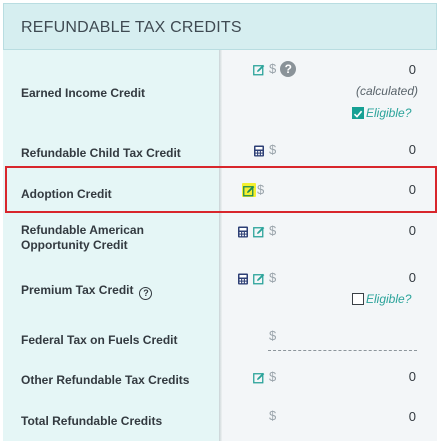 Image resolution: width=440 pixels, height=441 pixels. I want to click on aoc-label-line1: Refundable American, so click(82, 230).